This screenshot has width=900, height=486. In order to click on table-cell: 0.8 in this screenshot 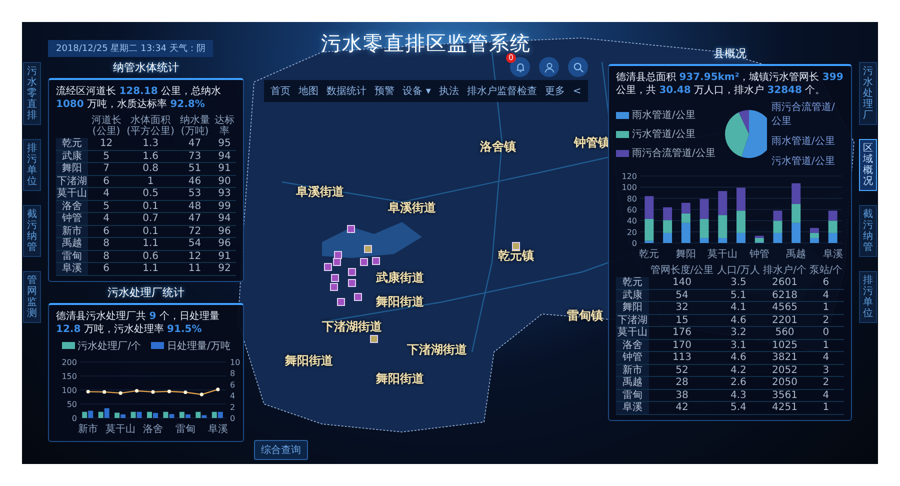, I will do `click(150, 168)`.